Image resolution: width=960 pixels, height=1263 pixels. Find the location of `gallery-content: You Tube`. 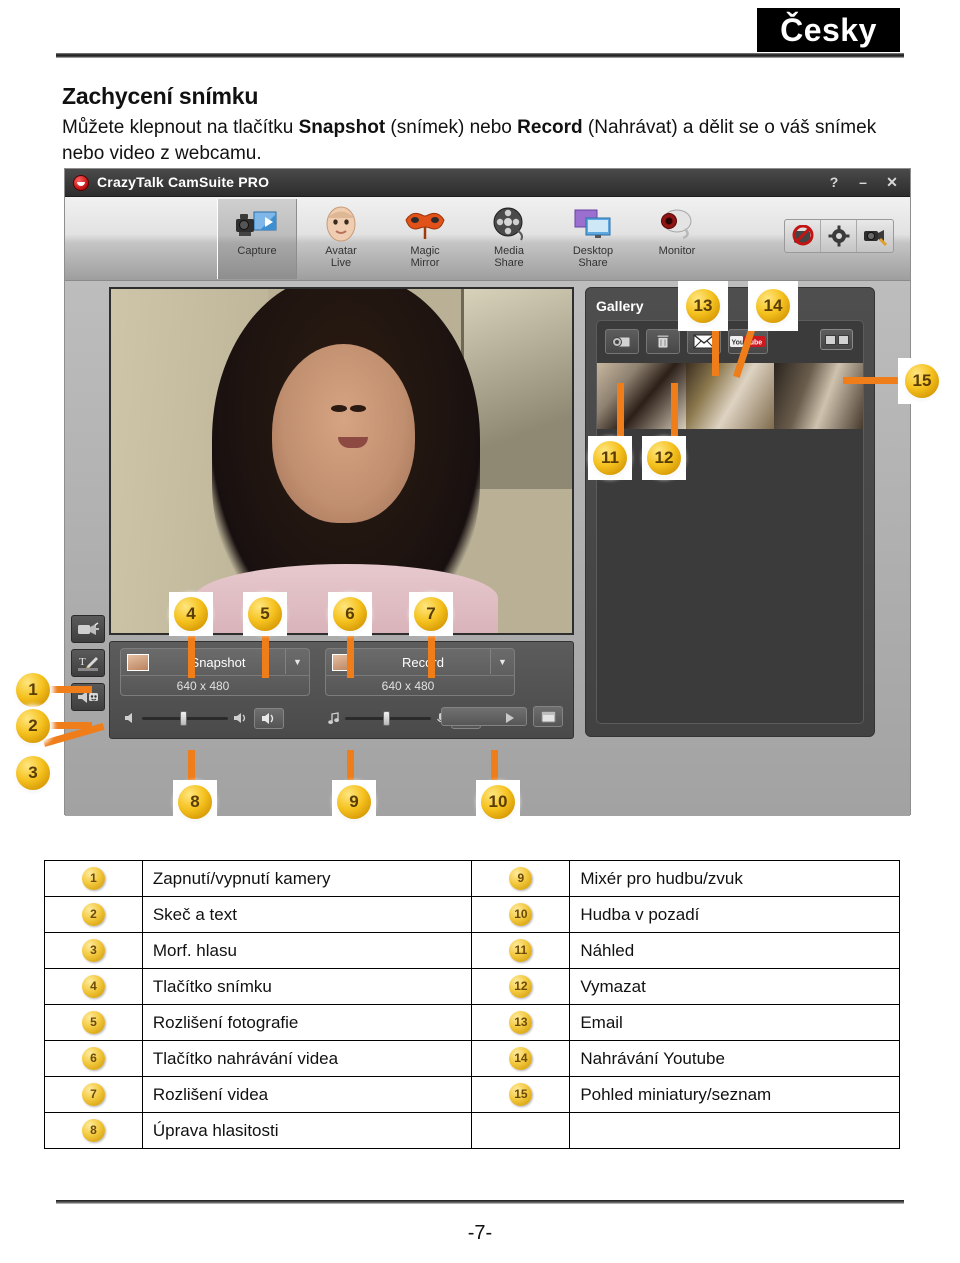

gallery-content: You Tube is located at coordinates (730, 522).